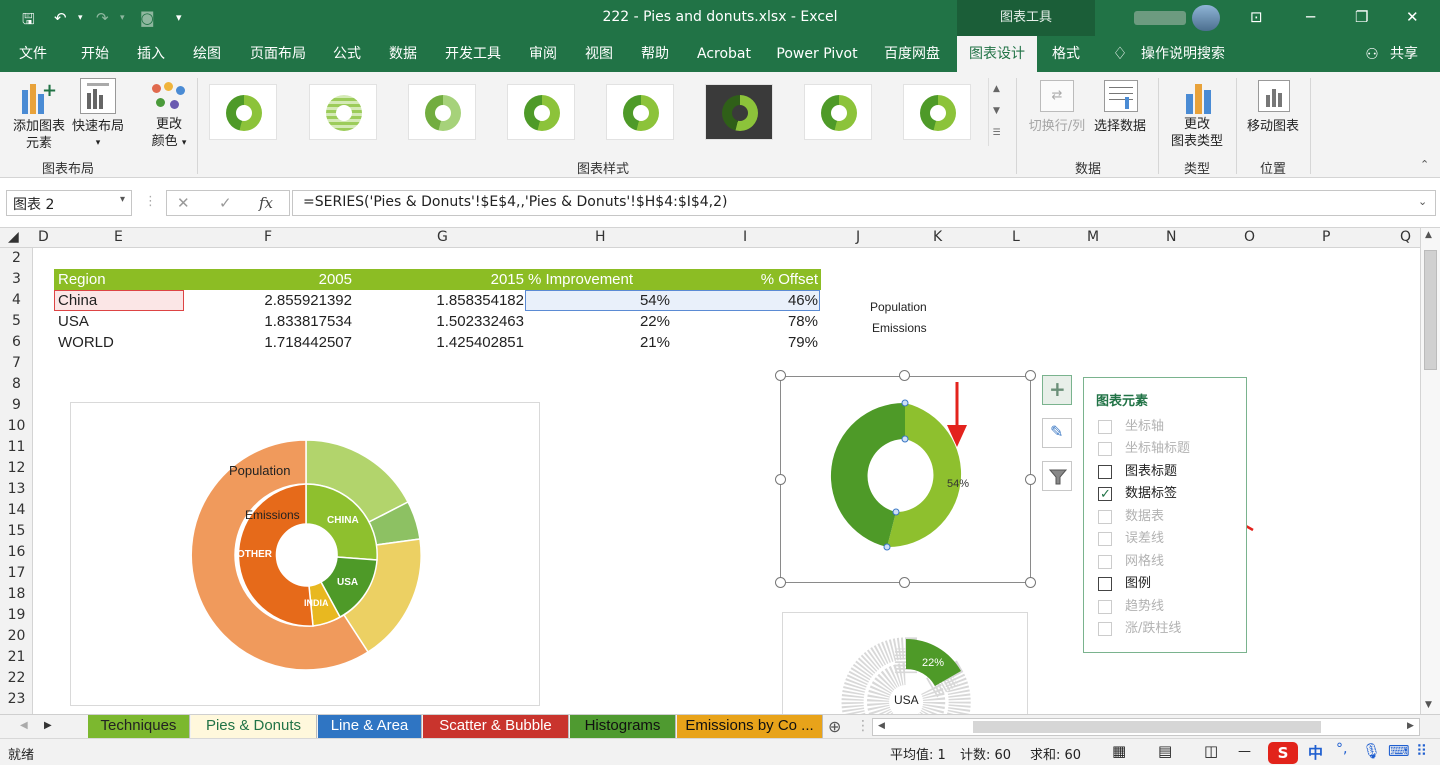 The height and width of the screenshot is (765, 1440). Describe the element at coordinates (16, 678) in the screenshot. I see `row-header: 22` at that location.